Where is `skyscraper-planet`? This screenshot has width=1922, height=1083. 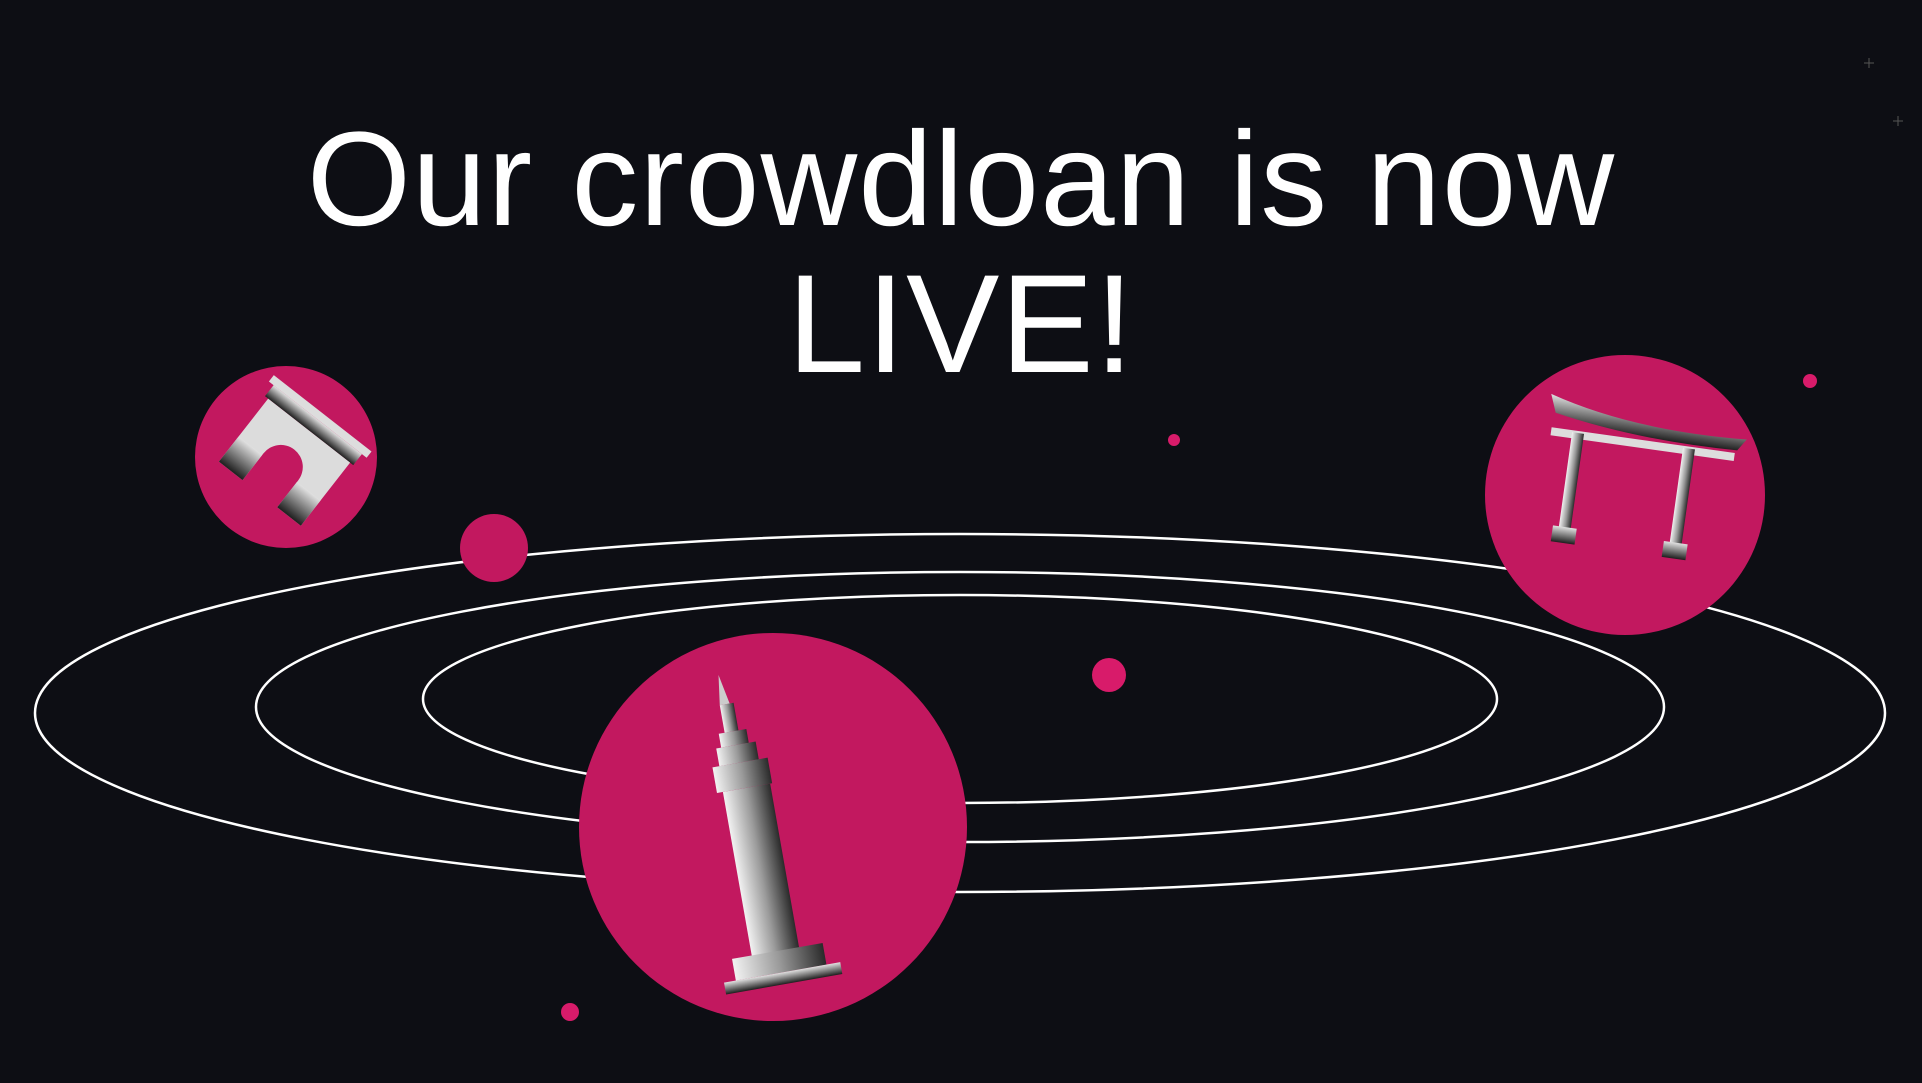 skyscraper-planet is located at coordinates (773, 827).